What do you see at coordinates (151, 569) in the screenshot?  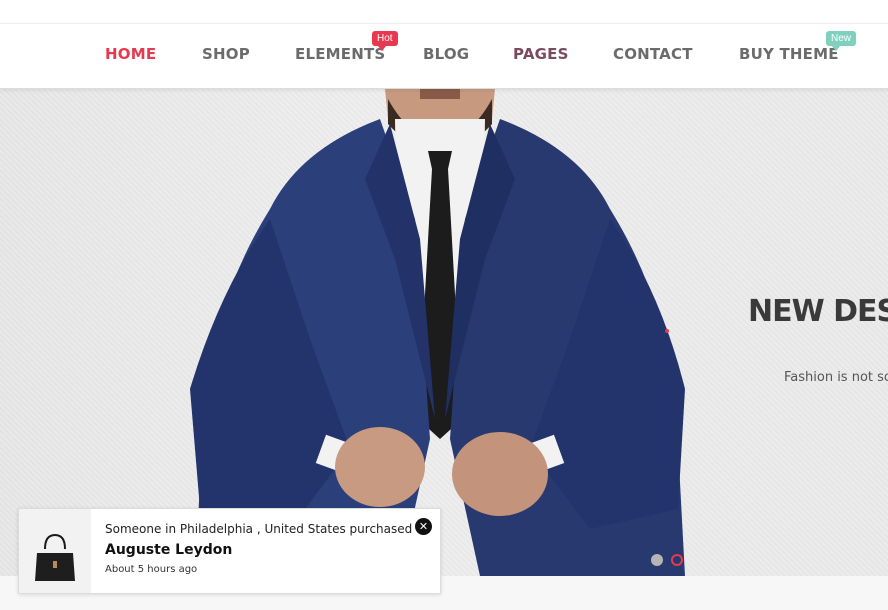 I see `purchase-time: About 5 hours ago` at bounding box center [151, 569].